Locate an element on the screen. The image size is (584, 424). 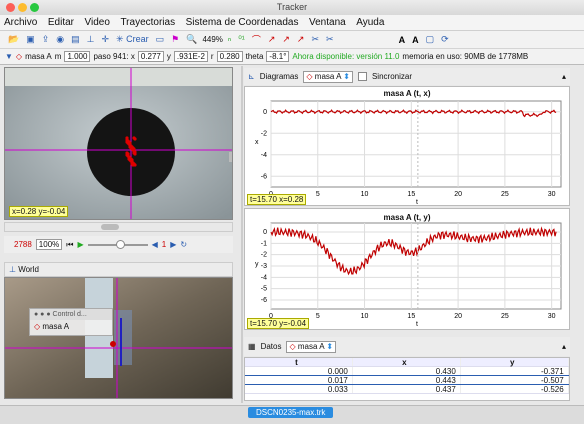
x-field: 0.277 is located at coordinates (150, 56).